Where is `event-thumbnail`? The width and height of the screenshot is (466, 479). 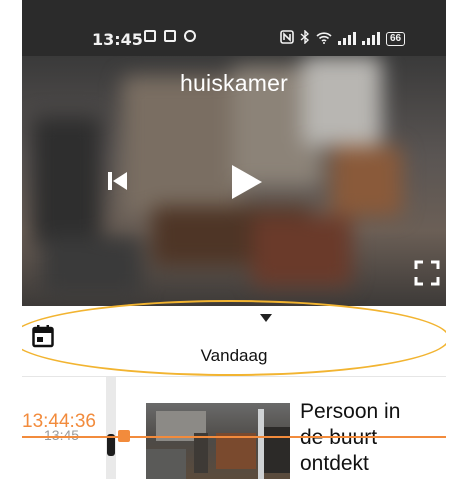 event-thumbnail is located at coordinates (218, 441).